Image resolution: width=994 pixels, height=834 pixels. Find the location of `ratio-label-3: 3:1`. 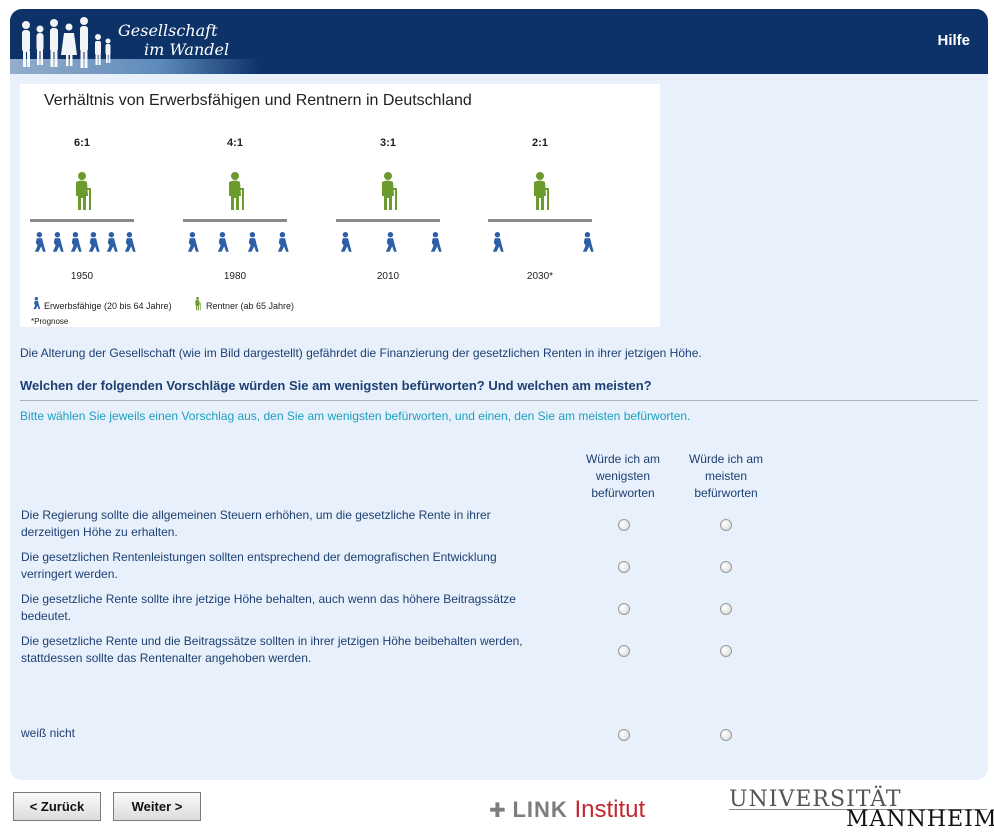

ratio-label-3: 3:1 is located at coordinates (388, 143).